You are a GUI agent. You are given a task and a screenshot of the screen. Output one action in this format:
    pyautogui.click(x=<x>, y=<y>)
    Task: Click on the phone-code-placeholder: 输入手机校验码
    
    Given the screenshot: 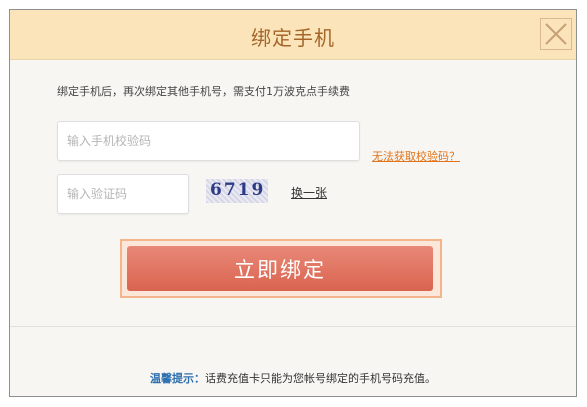 What is the action you would take?
    pyautogui.click(x=109, y=141)
    